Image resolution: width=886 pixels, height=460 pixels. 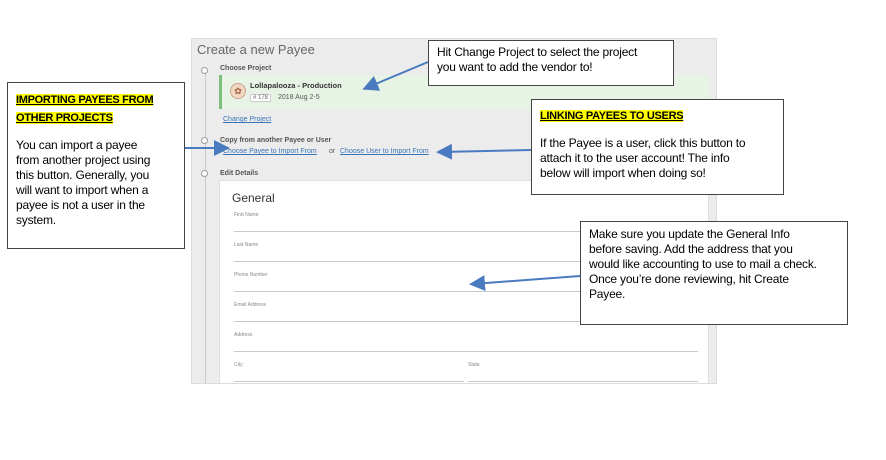 What do you see at coordinates (484, 151) in the screenshot?
I see `import-user-arrow` at bounding box center [484, 151].